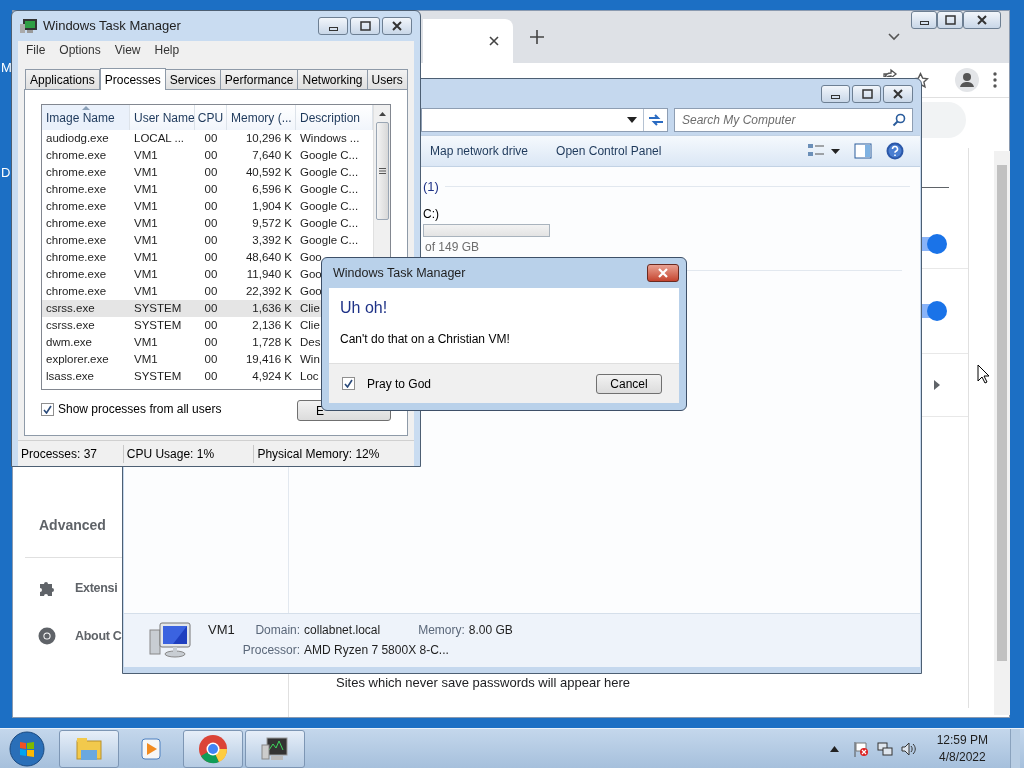 The height and width of the screenshot is (768, 1024). What do you see at coordinates (629, 383) in the screenshot?
I see `cancel-button: Cancel` at bounding box center [629, 383].